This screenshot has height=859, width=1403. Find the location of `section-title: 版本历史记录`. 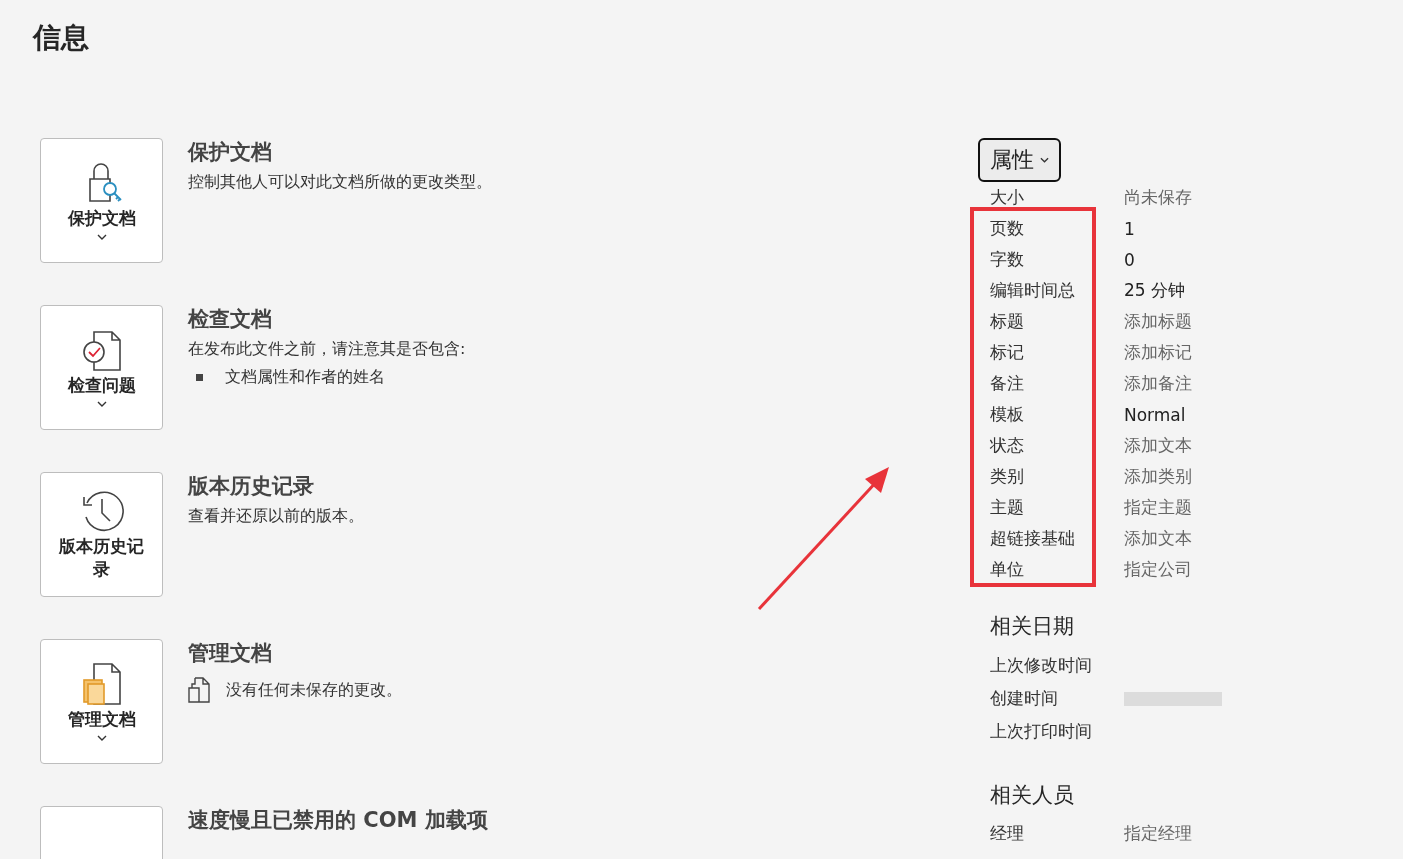

section-title: 版本历史记录 is located at coordinates (251, 486).